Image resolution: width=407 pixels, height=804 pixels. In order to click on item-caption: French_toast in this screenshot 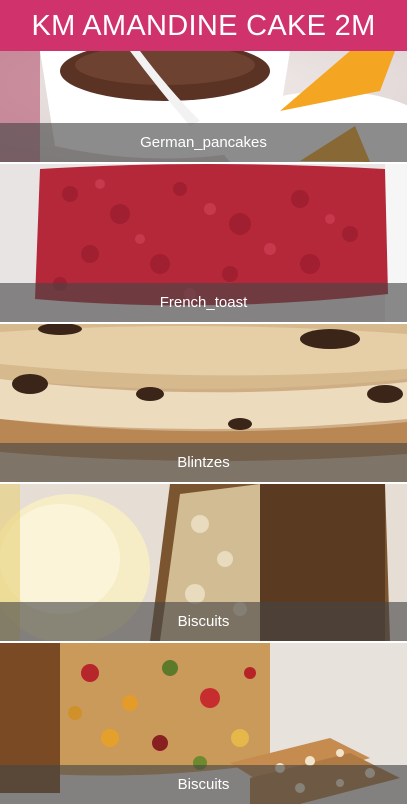, I will do `click(203, 302)`.